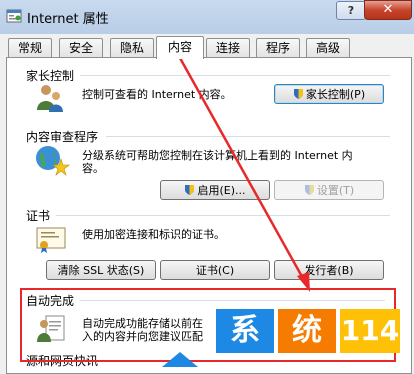  I want to click on watermark-tile-orange: 统, so click(307, 331).